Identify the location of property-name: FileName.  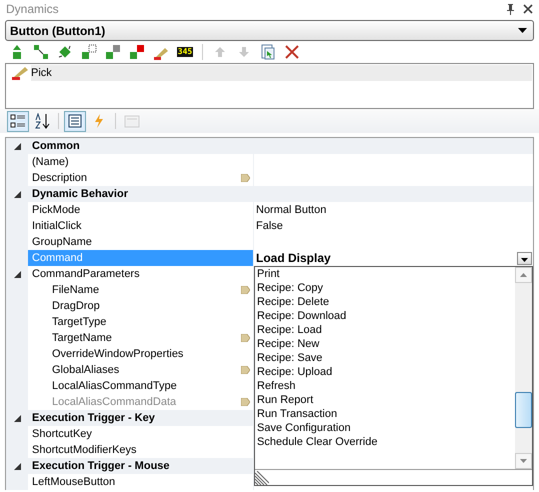
(76, 290).